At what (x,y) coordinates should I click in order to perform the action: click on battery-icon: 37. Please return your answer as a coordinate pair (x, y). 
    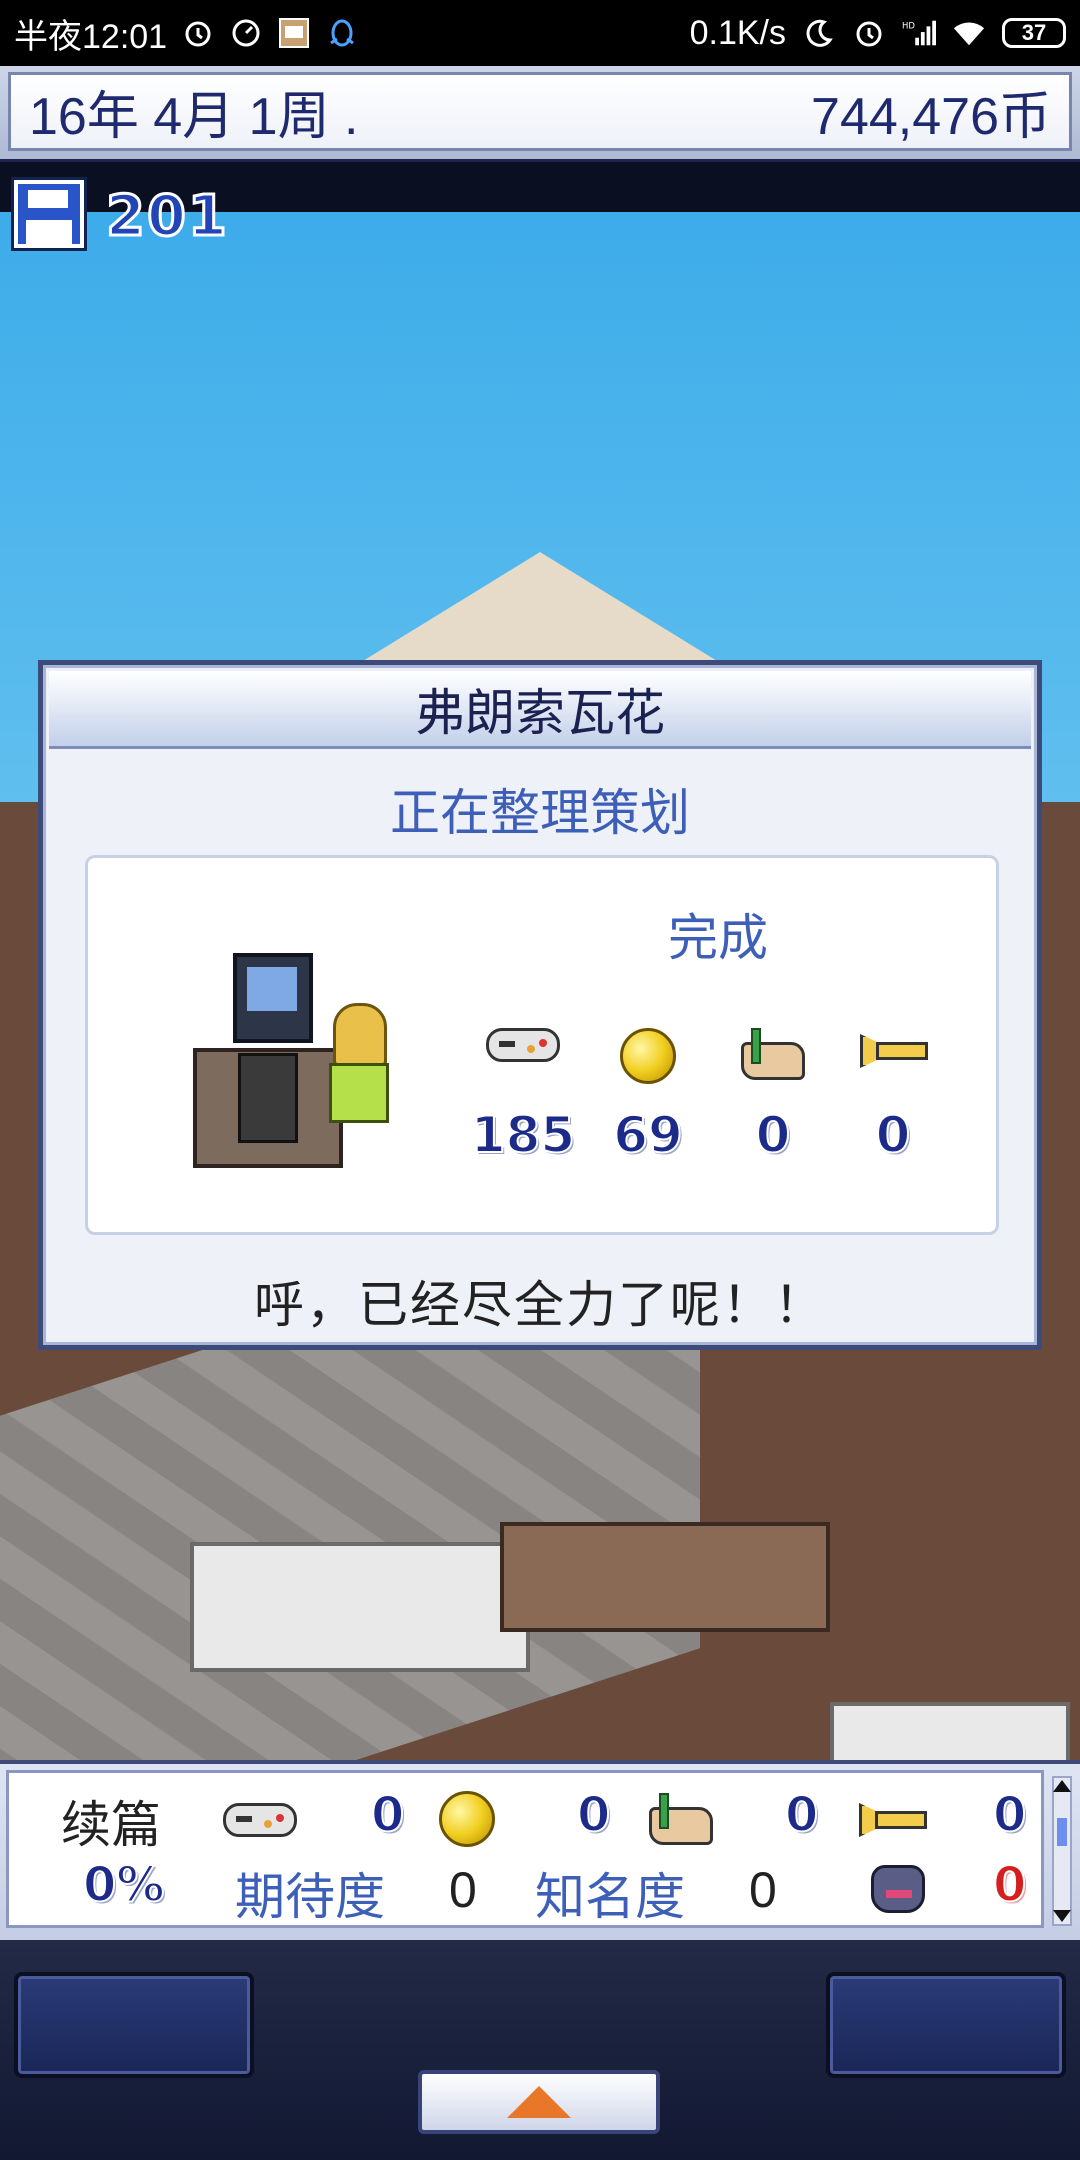
    Looking at the image, I should click on (1034, 33).